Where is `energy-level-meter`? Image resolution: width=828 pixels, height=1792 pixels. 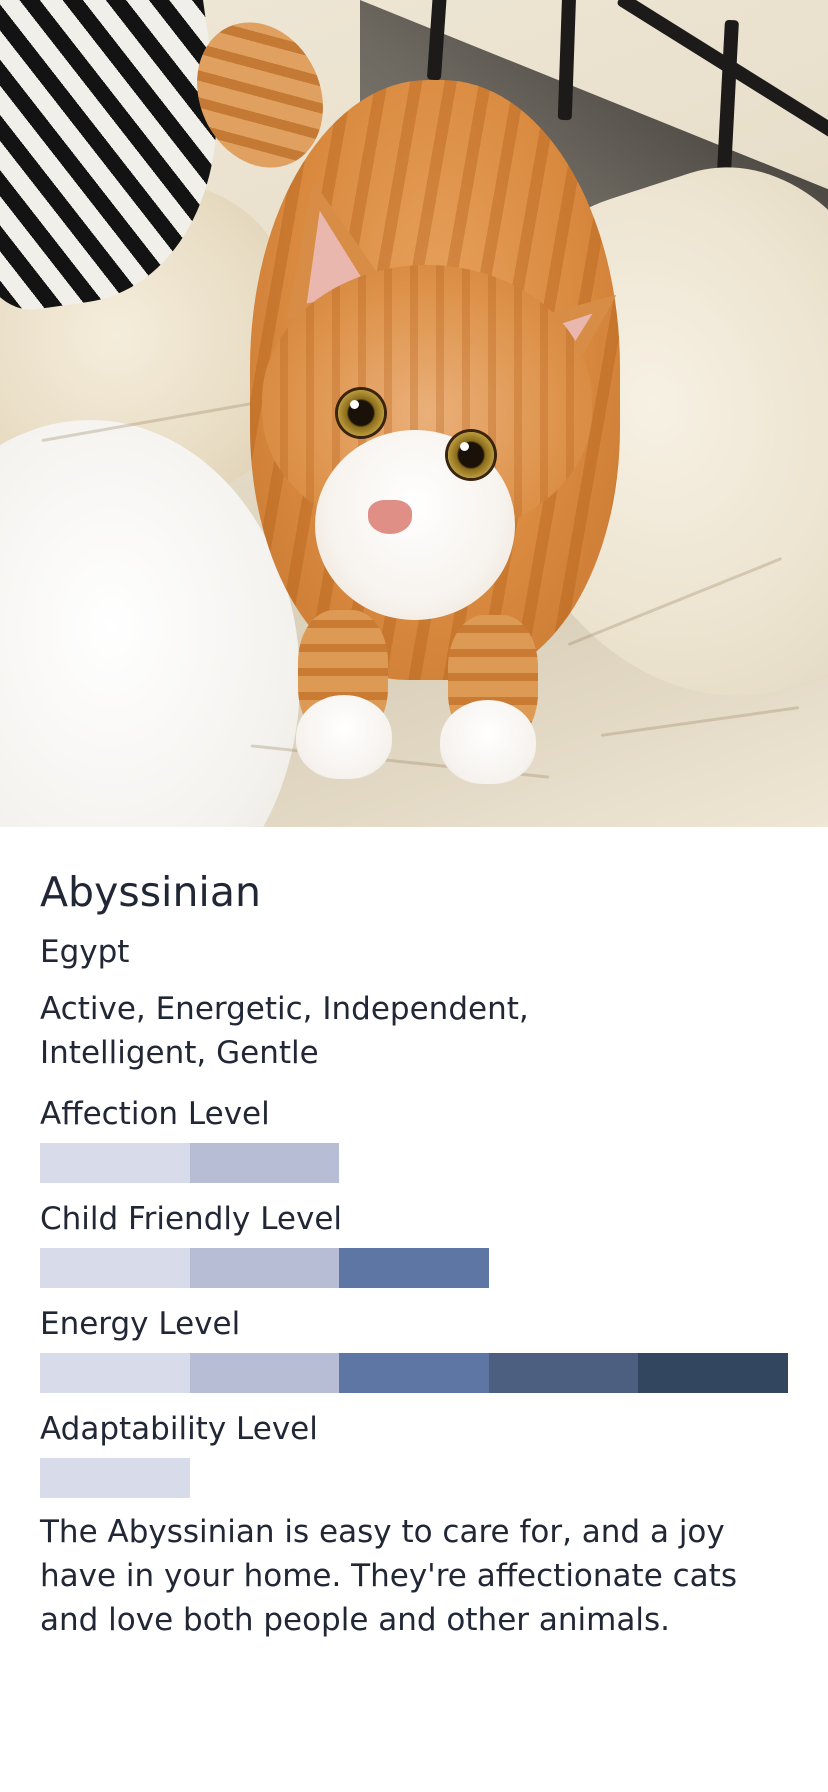 energy-level-meter is located at coordinates (414, 1373).